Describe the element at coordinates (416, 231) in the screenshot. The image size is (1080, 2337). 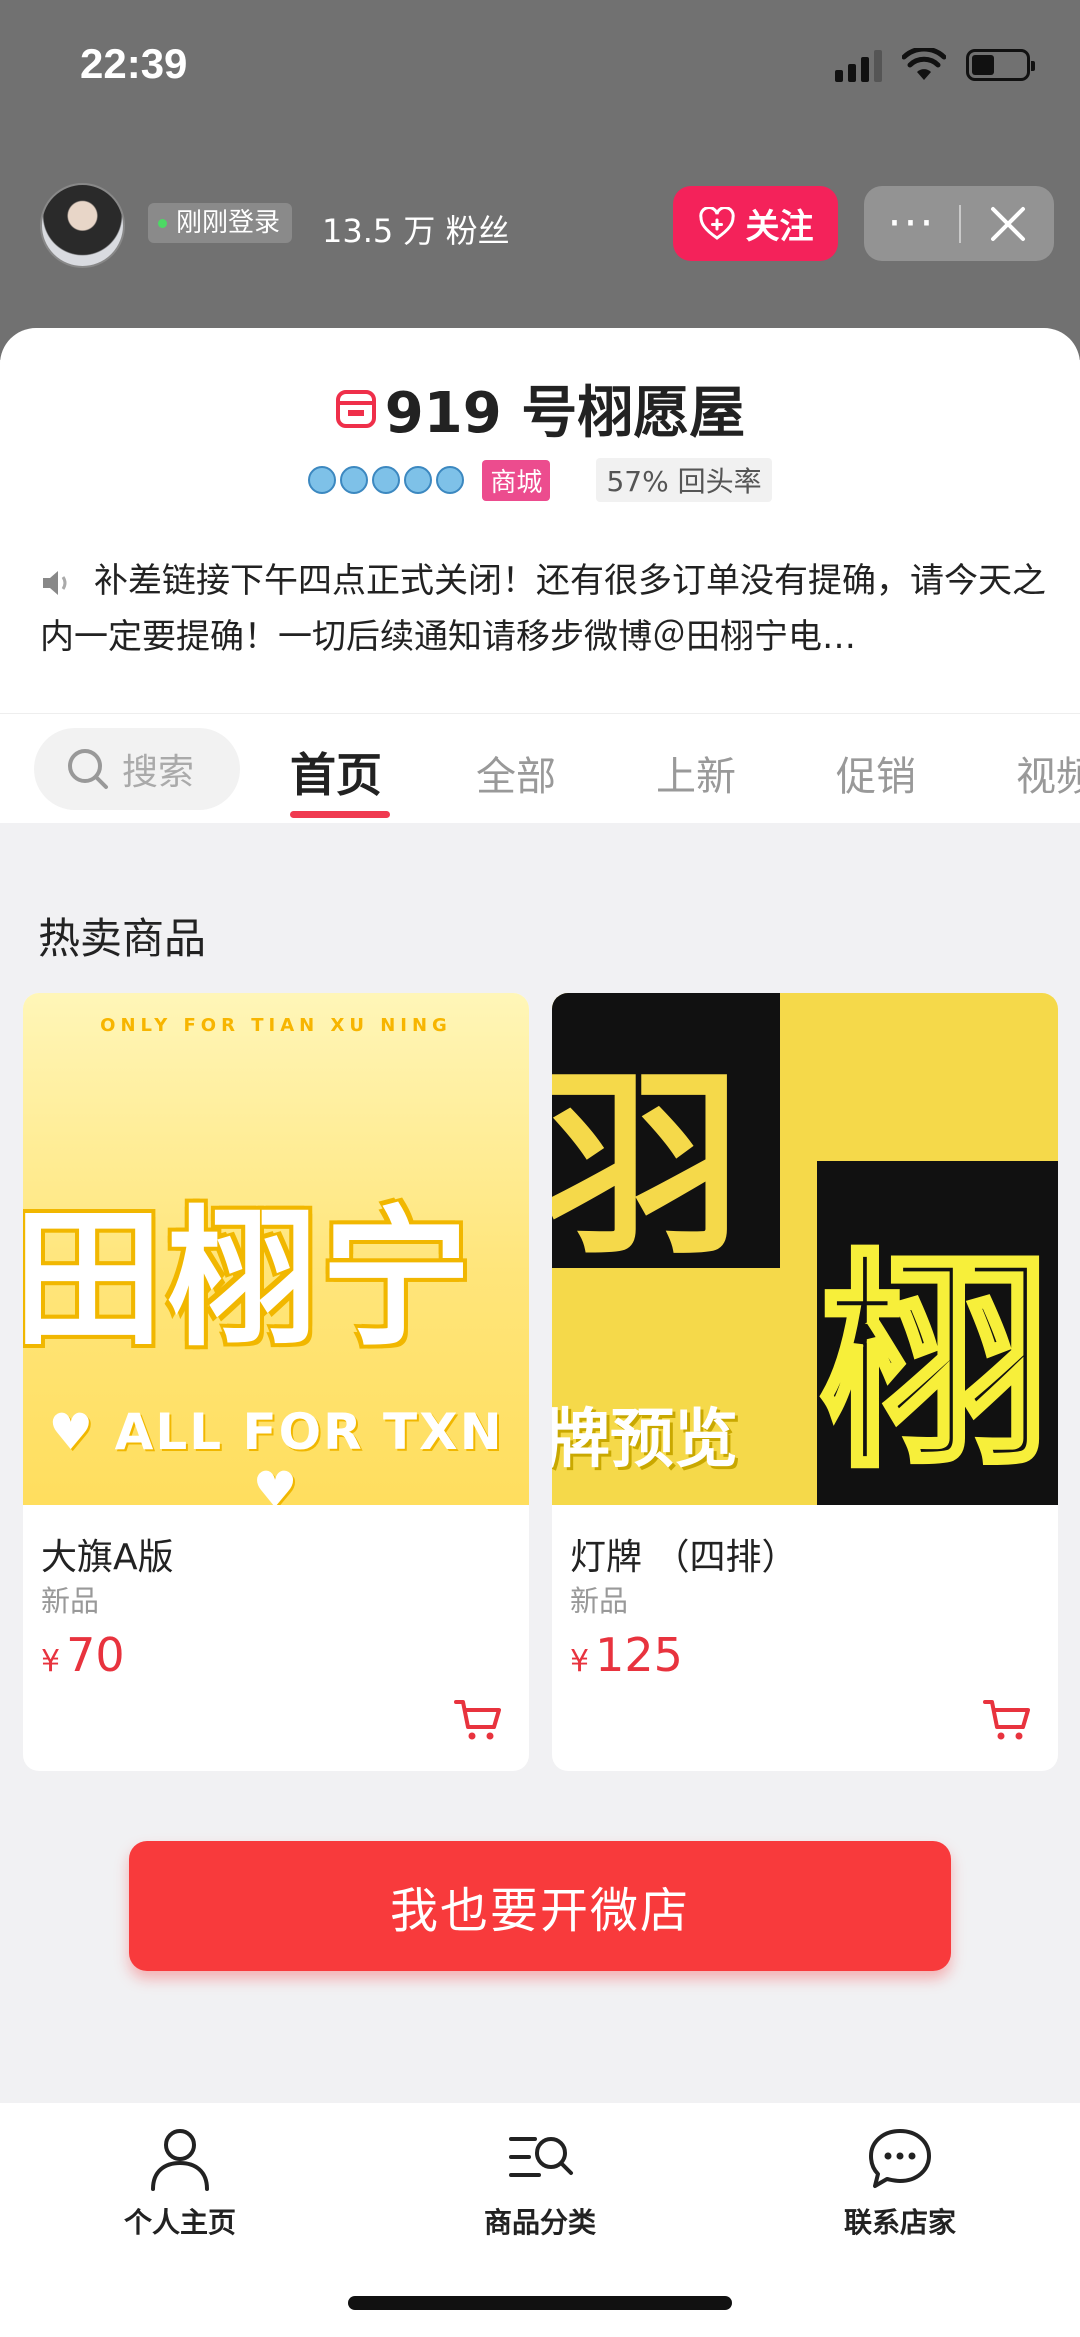
I see `fans-count: 13.5 万 粉丝` at that location.